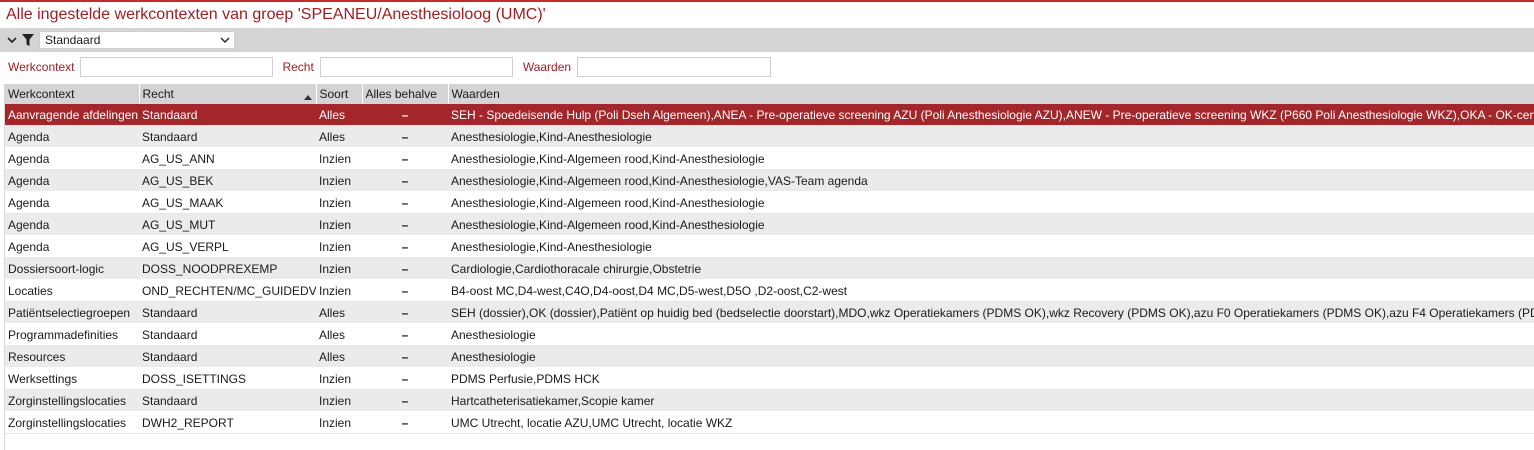 The height and width of the screenshot is (450, 1534). I want to click on column-header-alles-behalve: Alles behalve, so click(405, 94).